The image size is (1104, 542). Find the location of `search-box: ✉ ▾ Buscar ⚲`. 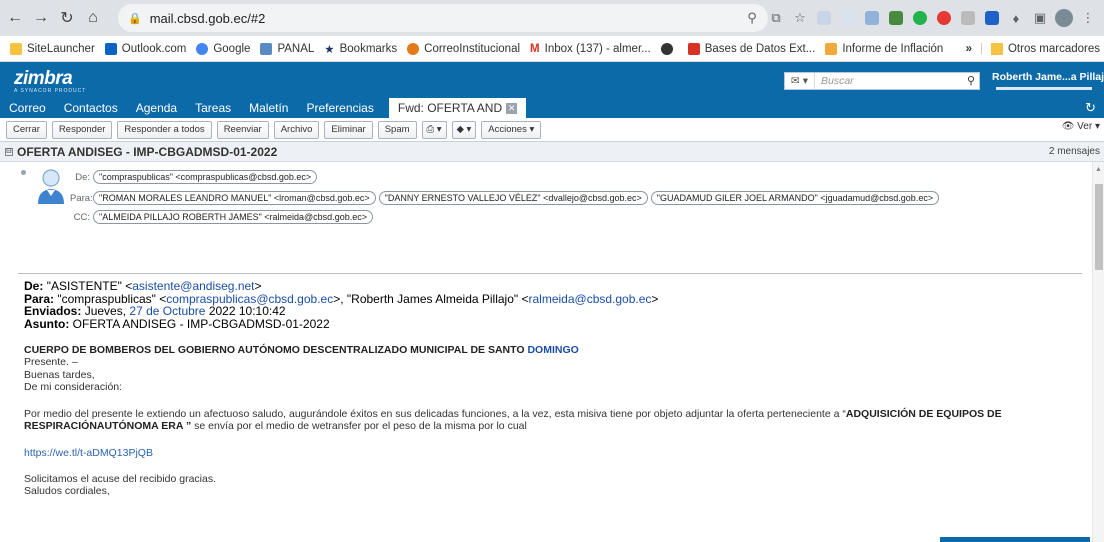

search-box: ✉ ▾ Buscar ⚲ is located at coordinates (882, 81).